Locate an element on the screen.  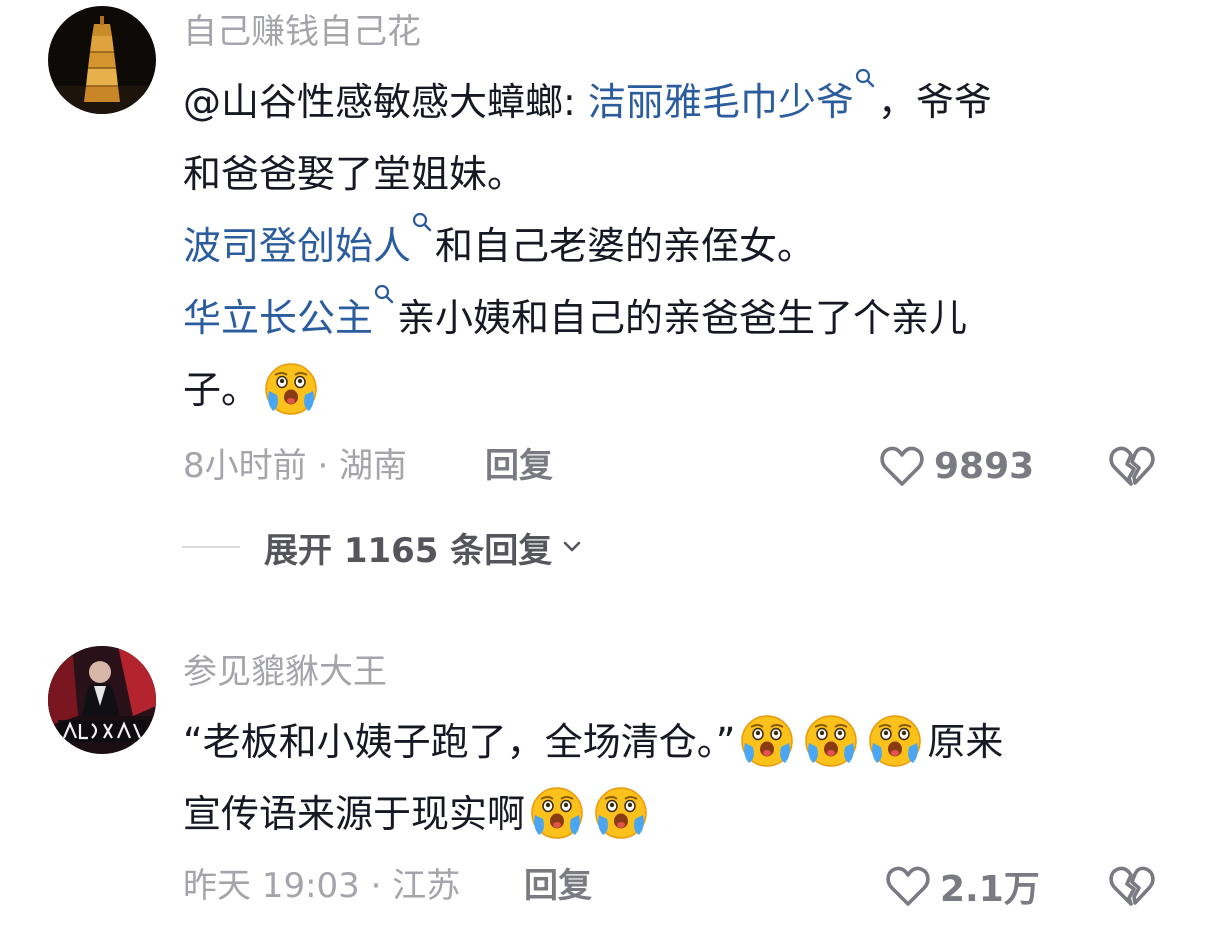
comment-line: 和爸爸娶了堂姐妹。 is located at coordinates (663, 174).